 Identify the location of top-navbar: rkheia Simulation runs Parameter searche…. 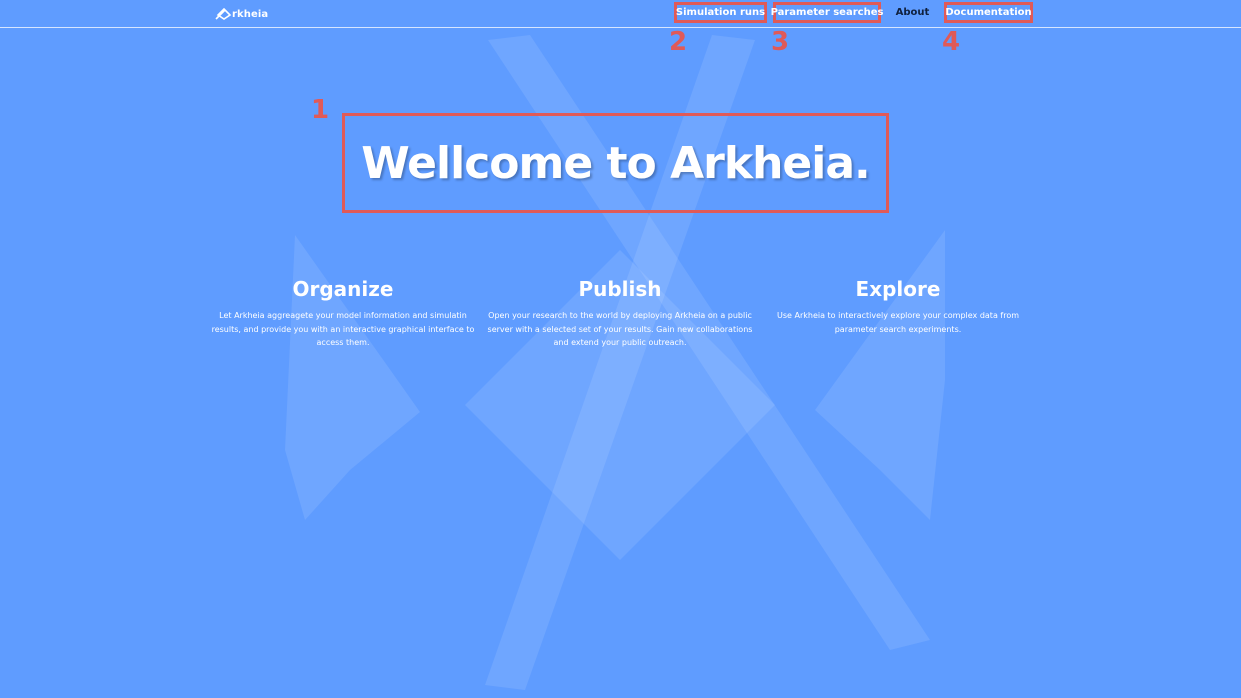
(620, 14).